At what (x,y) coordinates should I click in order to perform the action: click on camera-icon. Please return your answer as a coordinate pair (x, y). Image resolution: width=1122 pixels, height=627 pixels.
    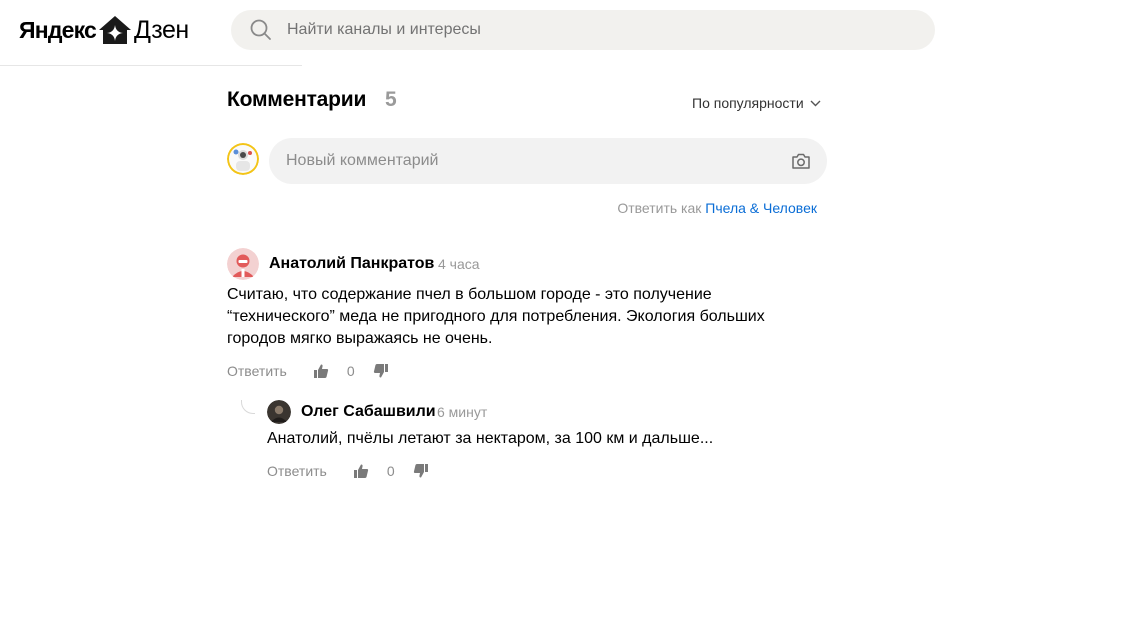
    Looking at the image, I should click on (801, 161).